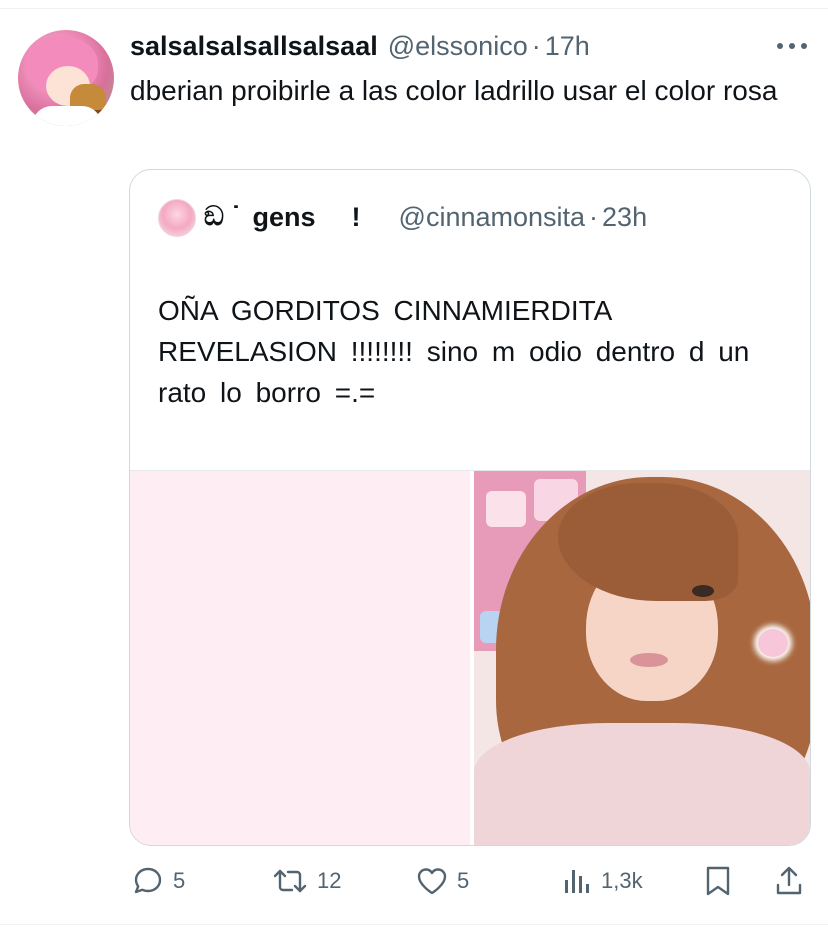 This screenshot has height=932, width=828. I want to click on bookmark-icon, so click(718, 881).